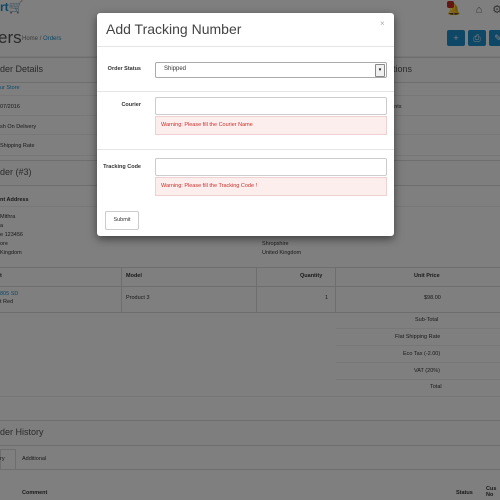 Image resolution: width=500 pixels, height=500 pixels. What do you see at coordinates (271, 125) in the screenshot?
I see `courier-warning: Warning: Please fill the Courier Name` at bounding box center [271, 125].